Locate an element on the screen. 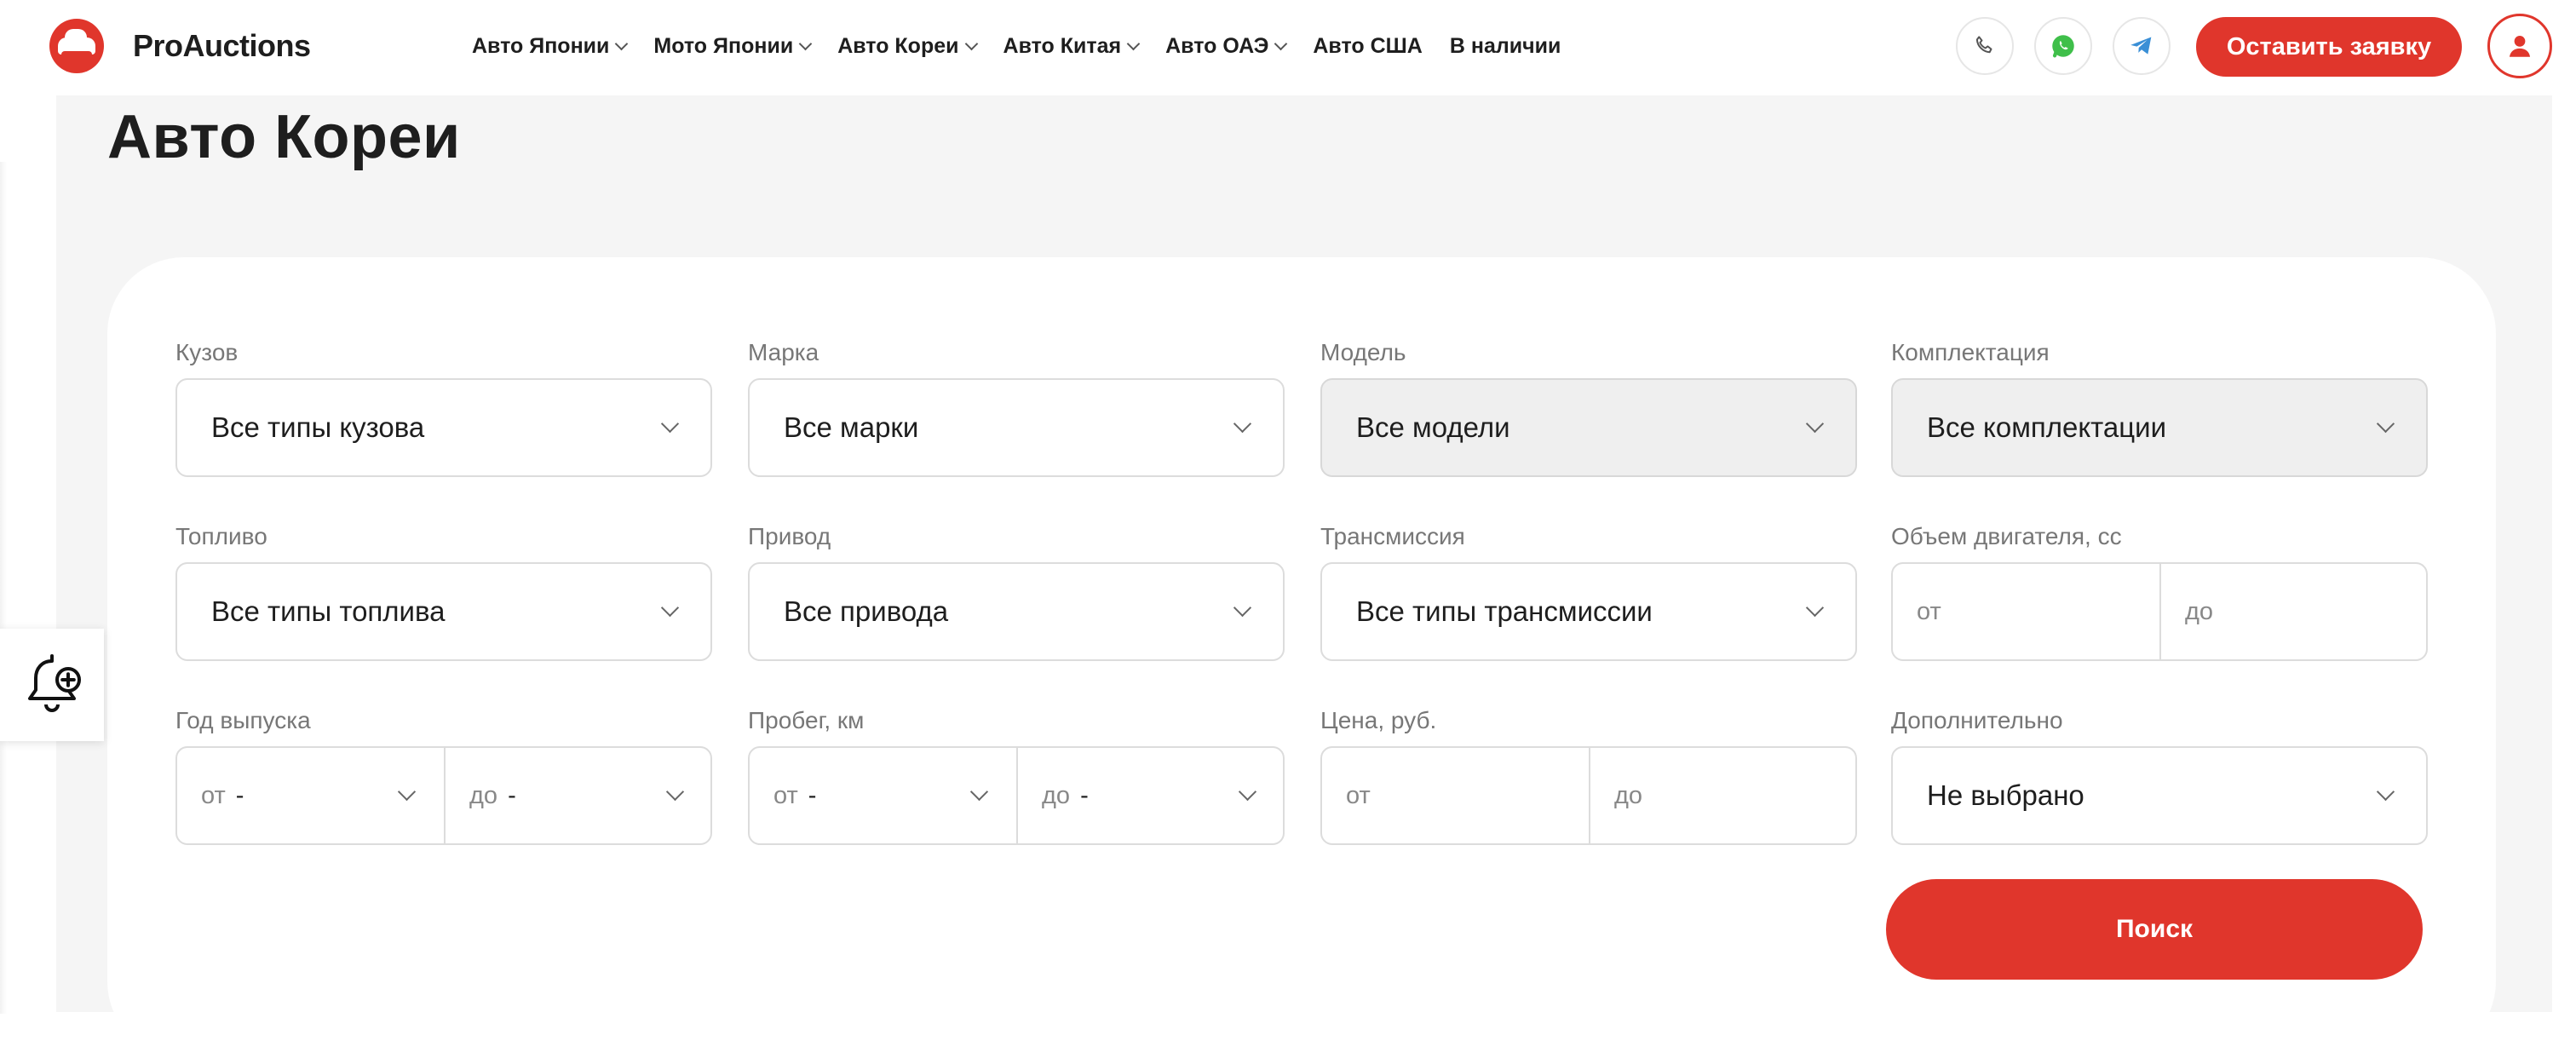  profile-button is located at coordinates (2519, 46).